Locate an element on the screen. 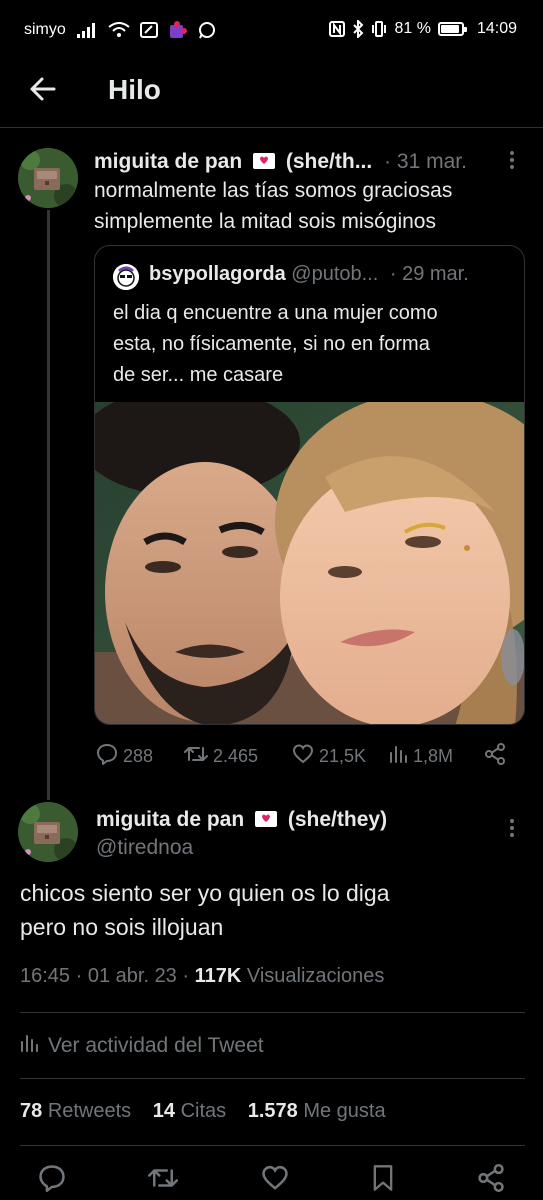  nfc-n-icon is located at coordinates (337, 29).